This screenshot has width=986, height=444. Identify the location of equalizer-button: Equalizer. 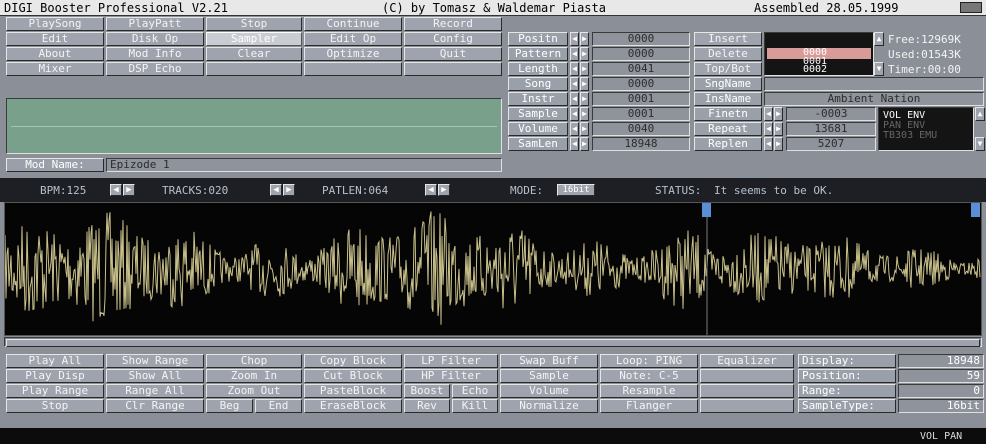
(747, 361).